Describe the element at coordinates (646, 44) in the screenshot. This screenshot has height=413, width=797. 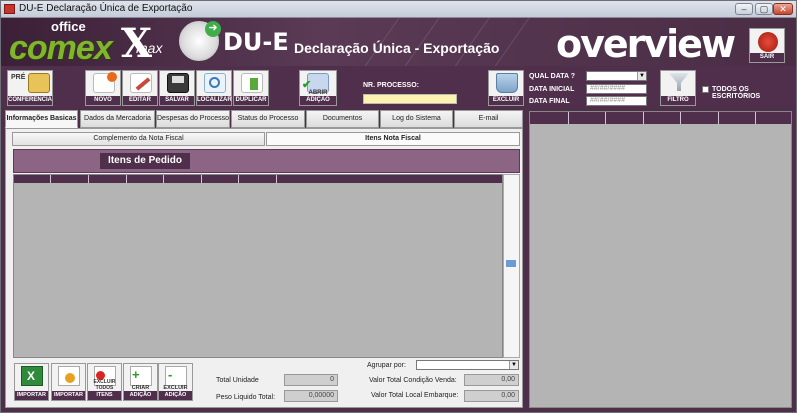
I see `overview-logo: overview` at that location.